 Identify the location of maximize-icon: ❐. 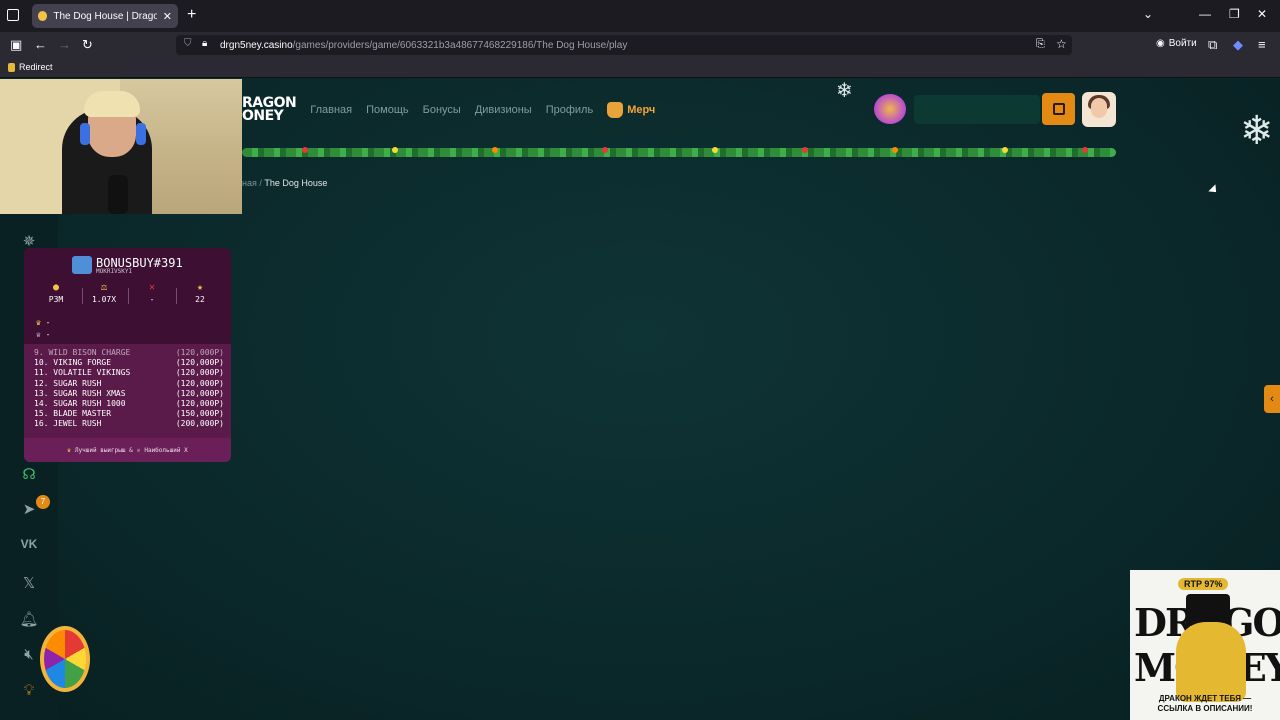
(1234, 14).